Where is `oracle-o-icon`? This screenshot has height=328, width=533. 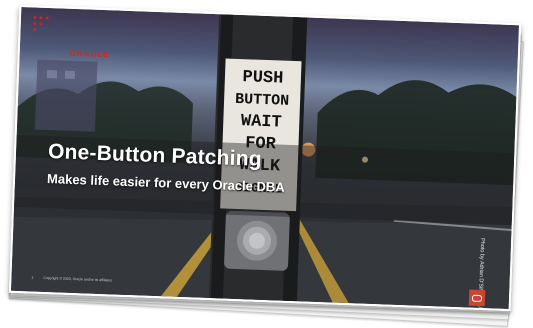 oracle-o-icon is located at coordinates (477, 298).